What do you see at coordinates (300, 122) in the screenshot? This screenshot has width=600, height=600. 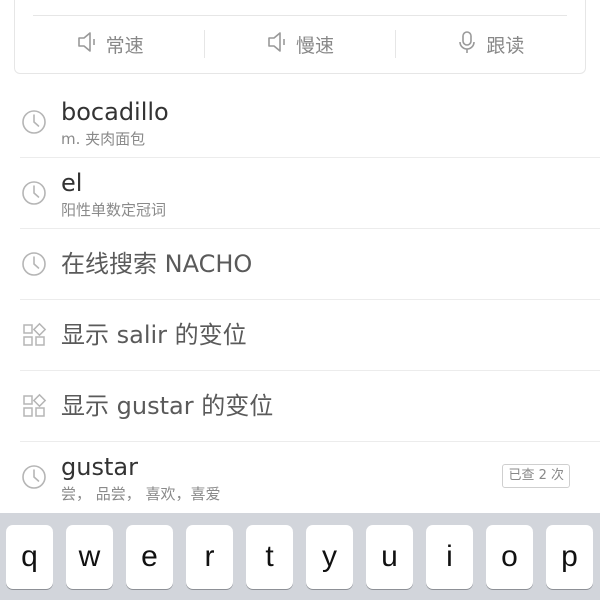 I see `list-item: bocadillo m. 夹肉面包` at bounding box center [300, 122].